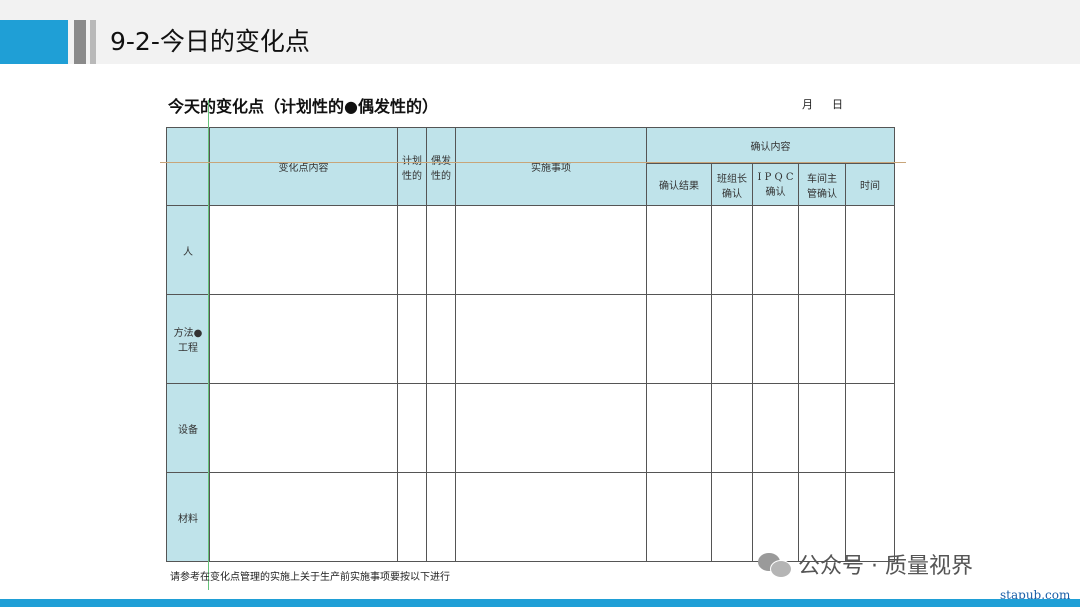 The image size is (1080, 607). I want to click on table-row: 人, so click(531, 250).